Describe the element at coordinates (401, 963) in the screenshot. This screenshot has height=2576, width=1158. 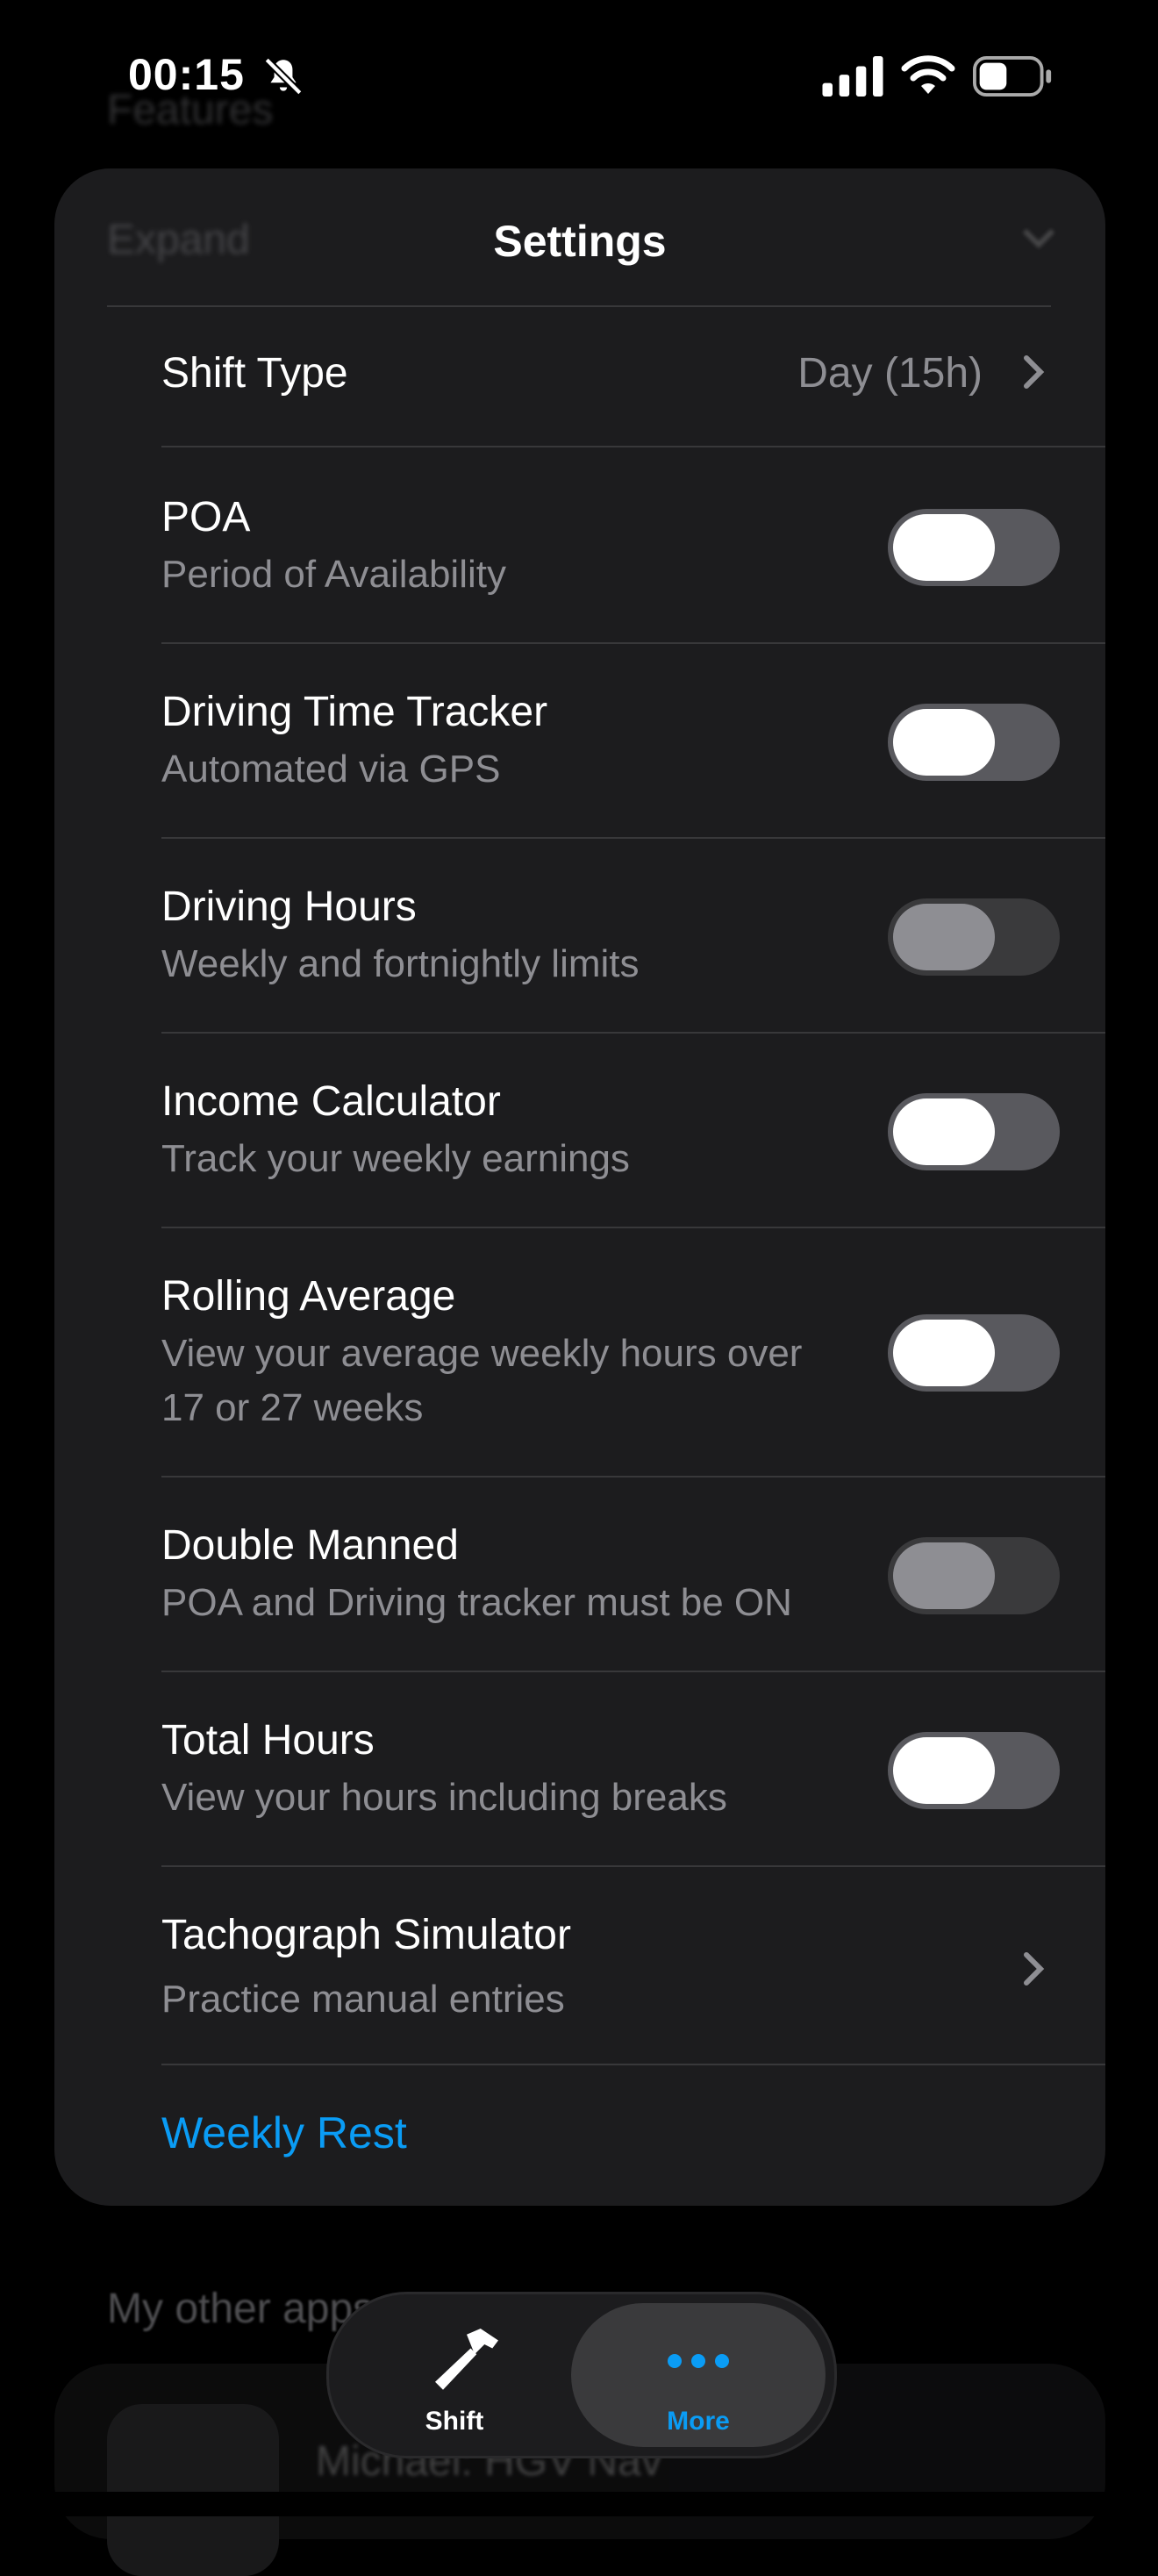
I see `driving-hours-subtitle: Weekly and fortnightly limits` at that location.